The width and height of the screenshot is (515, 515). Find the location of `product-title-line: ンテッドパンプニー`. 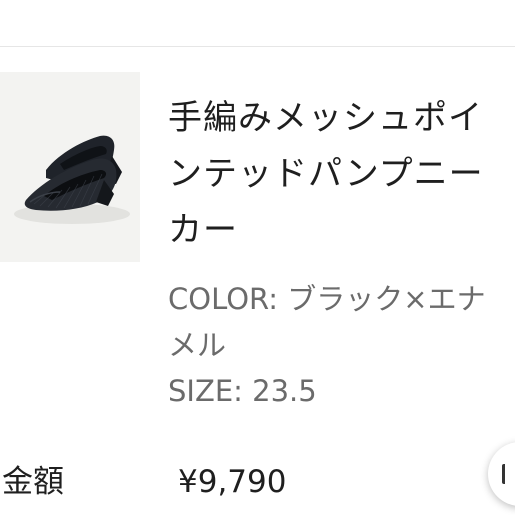

product-title-line: ンテッドパンプニー is located at coordinates (326, 174).